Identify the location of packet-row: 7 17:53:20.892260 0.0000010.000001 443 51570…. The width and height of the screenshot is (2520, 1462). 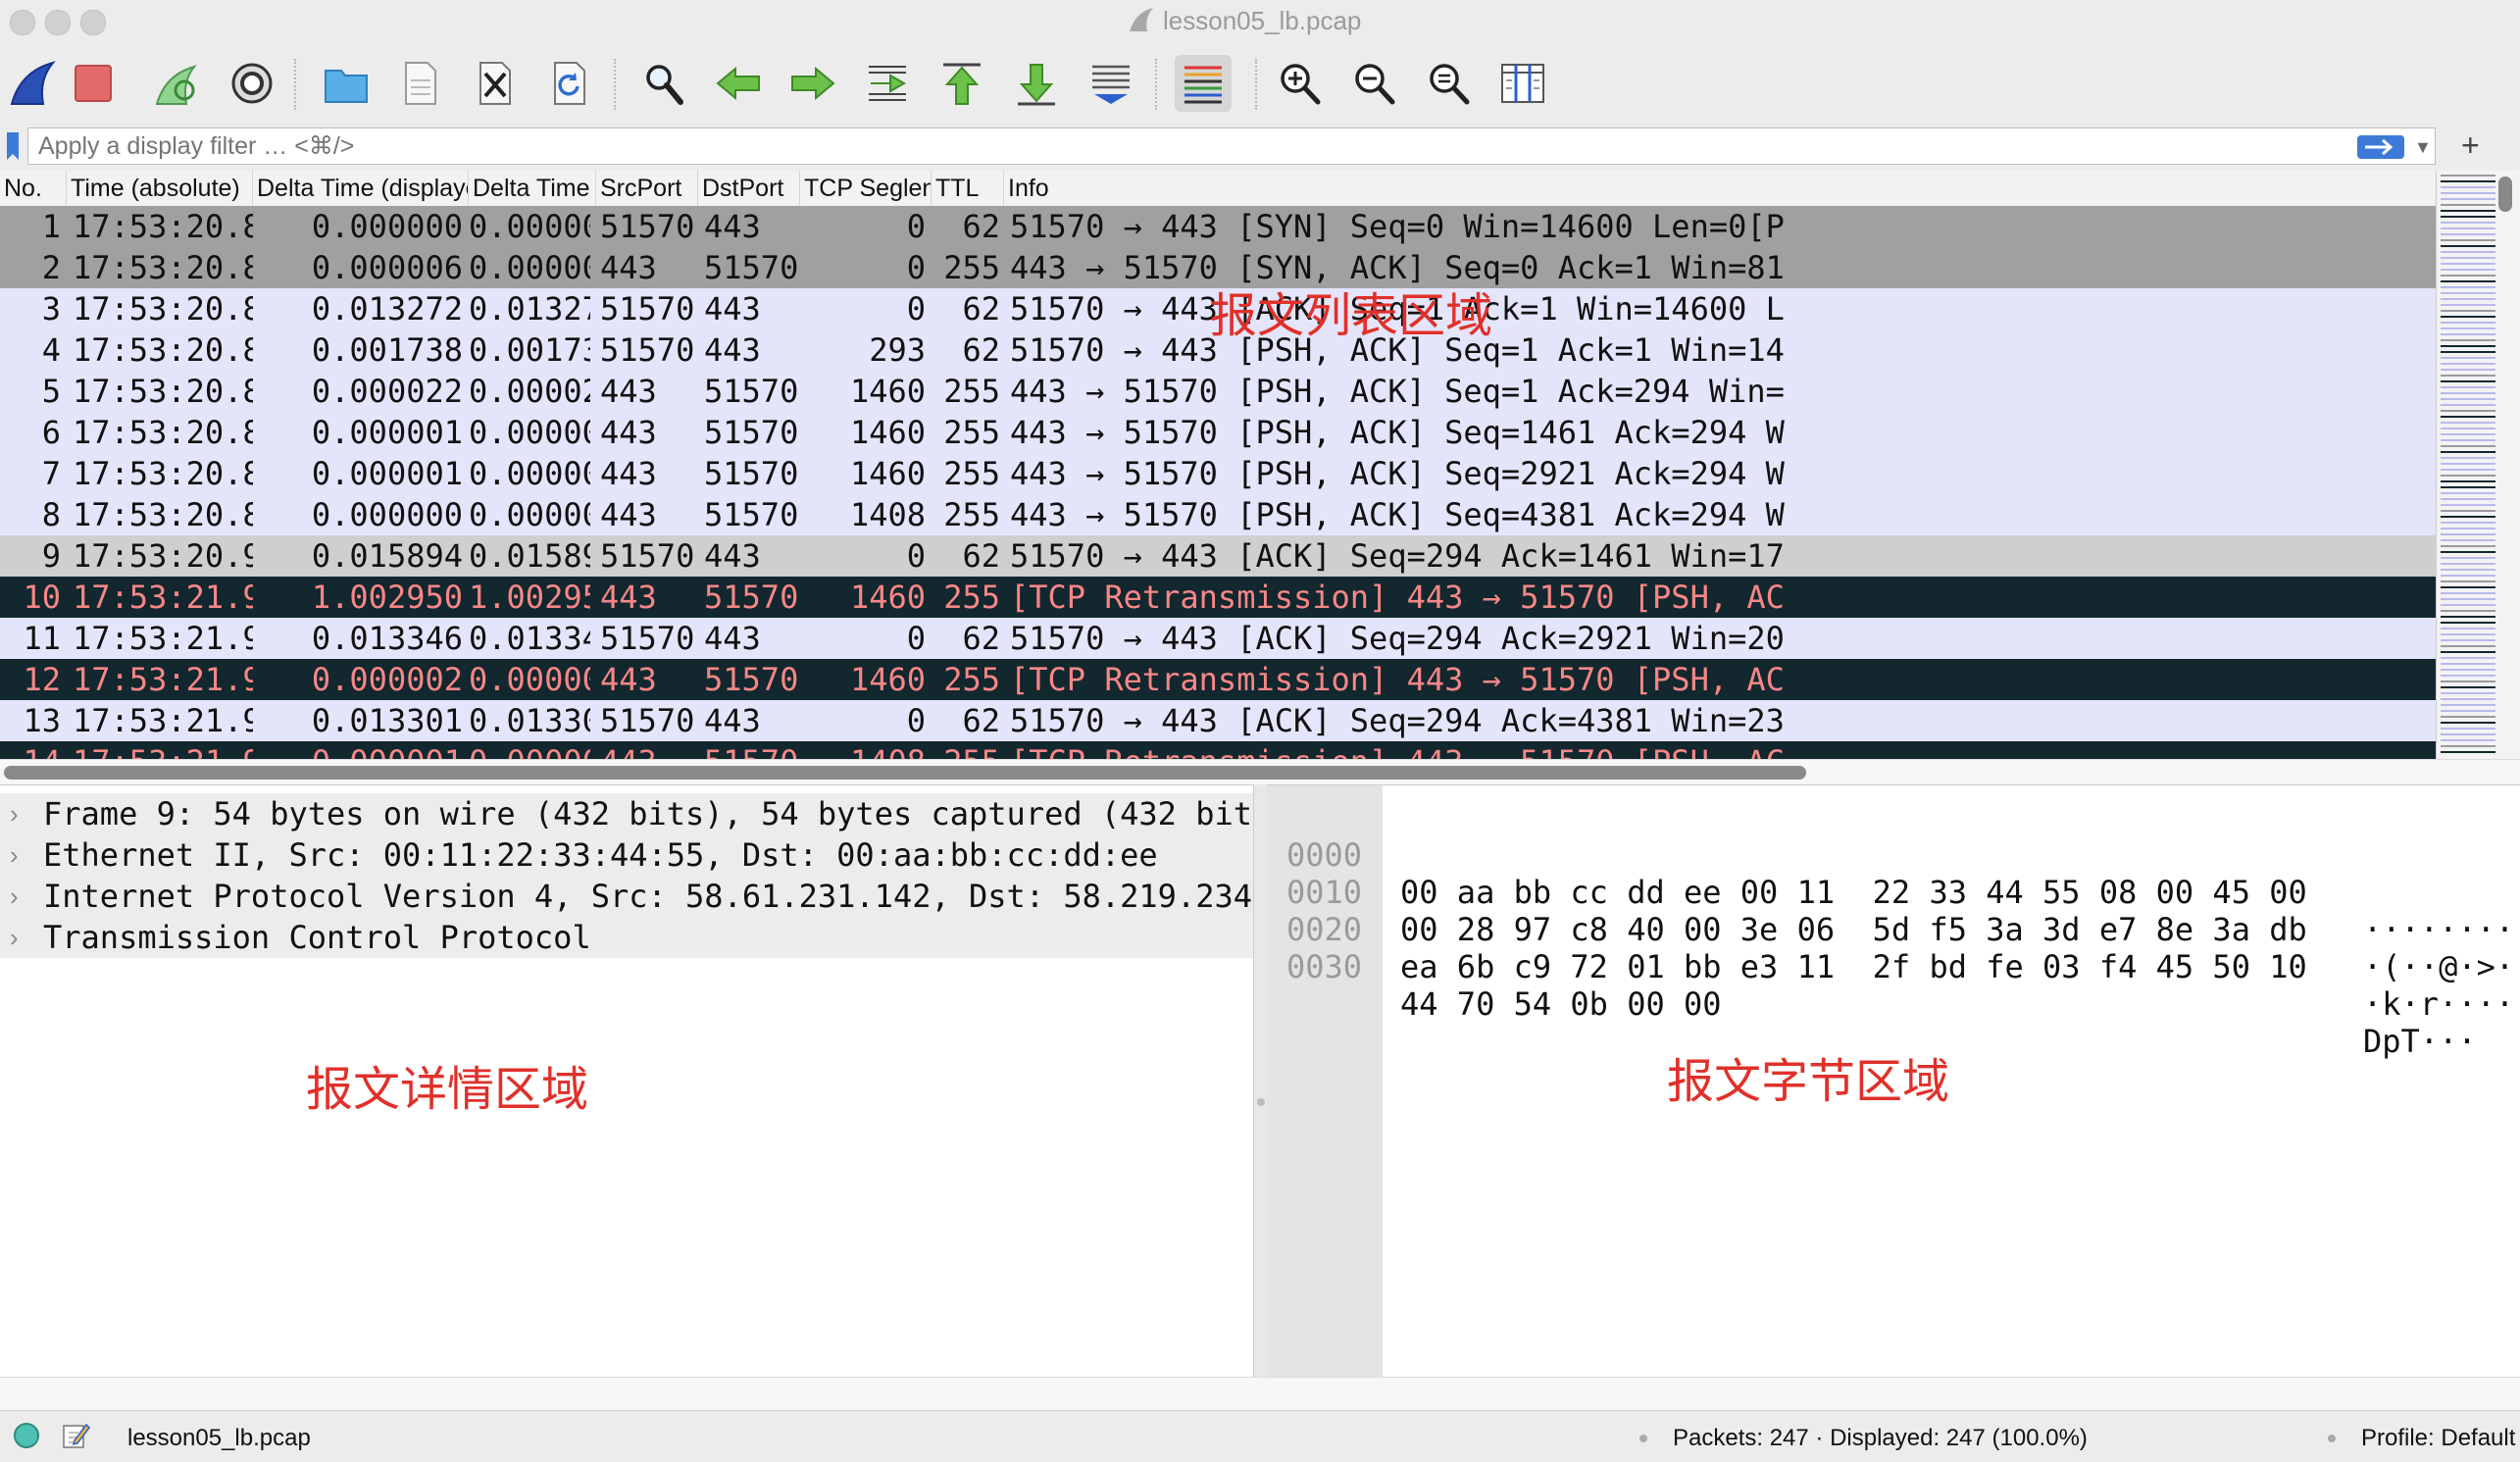
(1218, 474).